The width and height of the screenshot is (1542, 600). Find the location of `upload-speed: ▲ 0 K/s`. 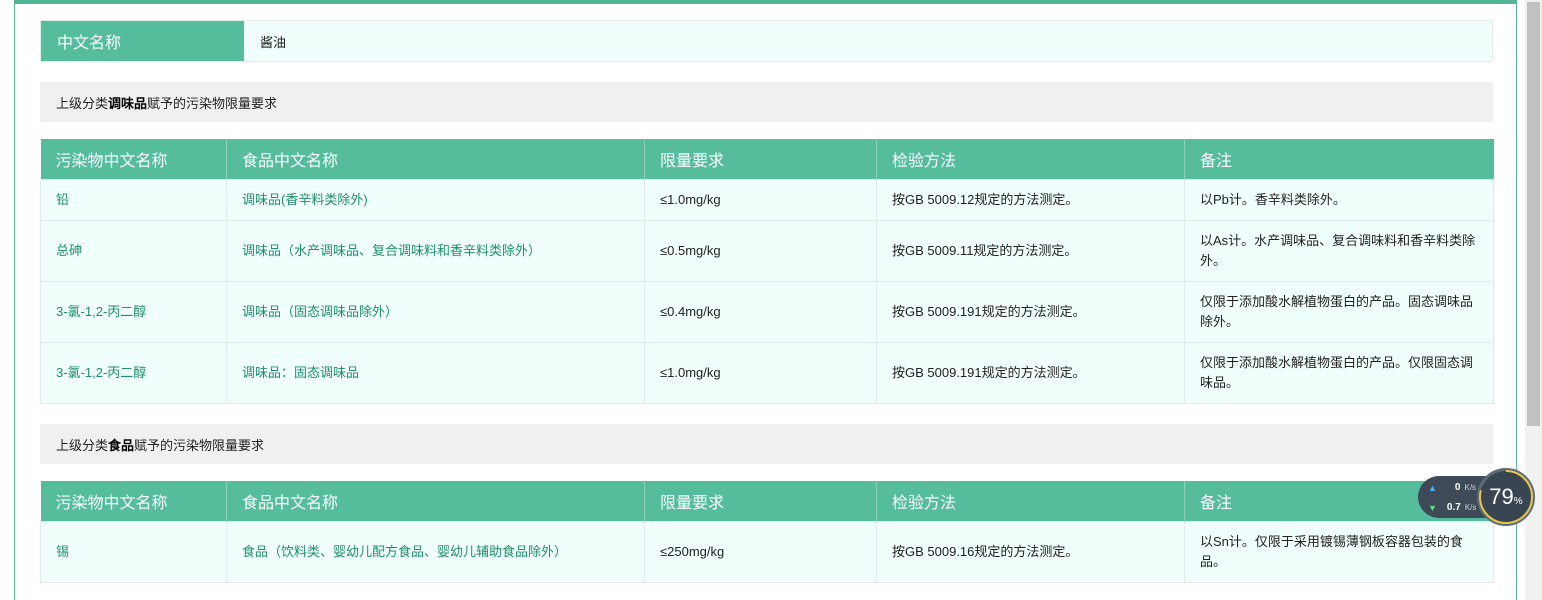

upload-speed: ▲ 0 K/s is located at coordinates (1452, 487).